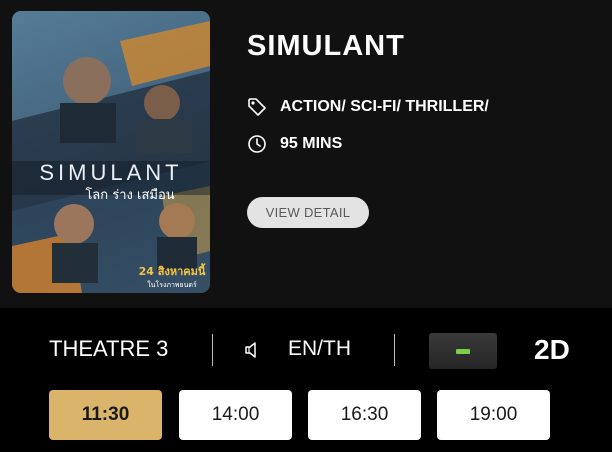 The width and height of the screenshot is (612, 452). Describe the element at coordinates (311, 143) in the screenshot. I see `duration-text: 95 MINS` at that location.